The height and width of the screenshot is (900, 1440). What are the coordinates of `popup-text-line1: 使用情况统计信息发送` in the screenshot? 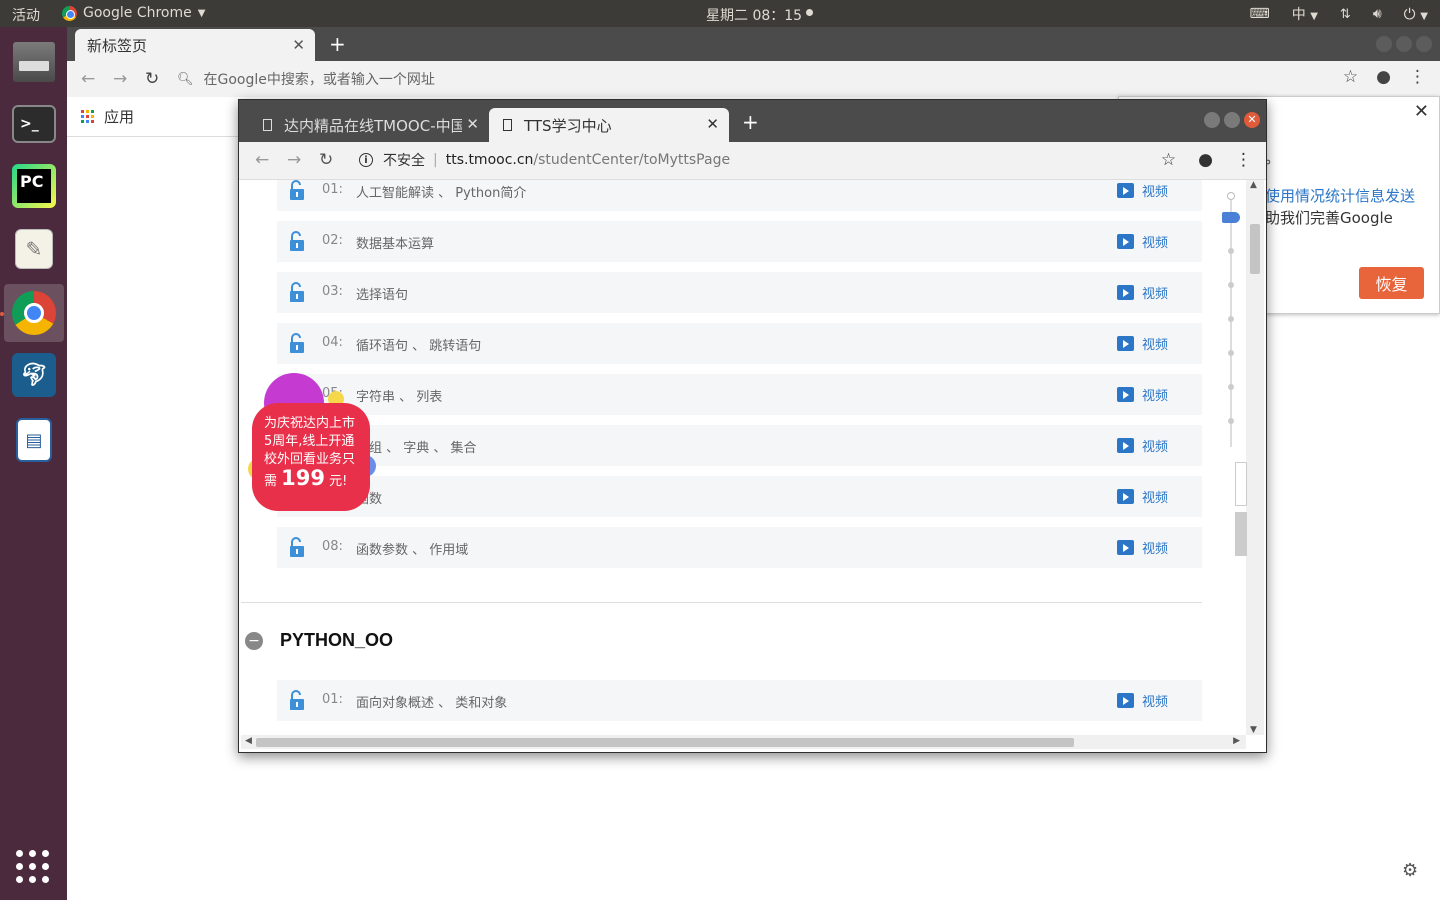 It's located at (1340, 195).